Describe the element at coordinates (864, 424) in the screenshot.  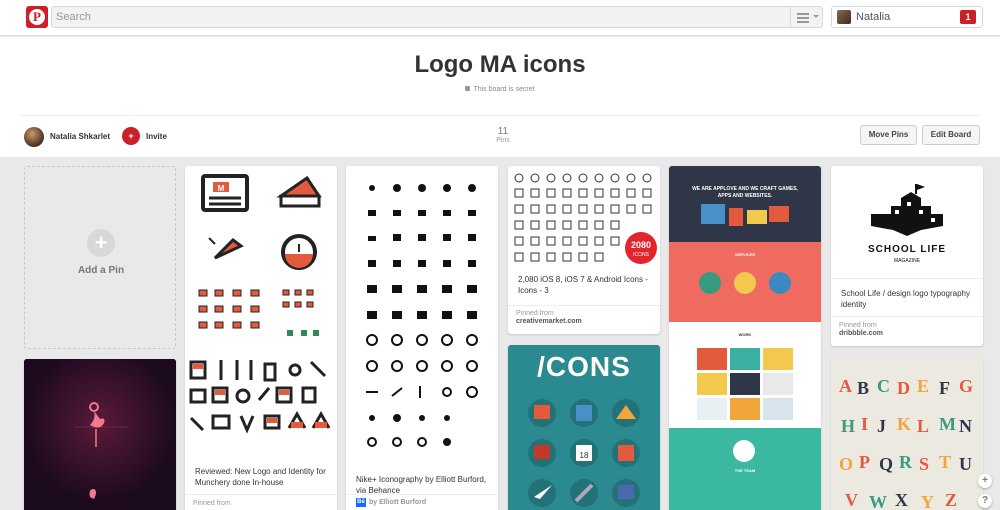
I see `svg-text: I` at that location.